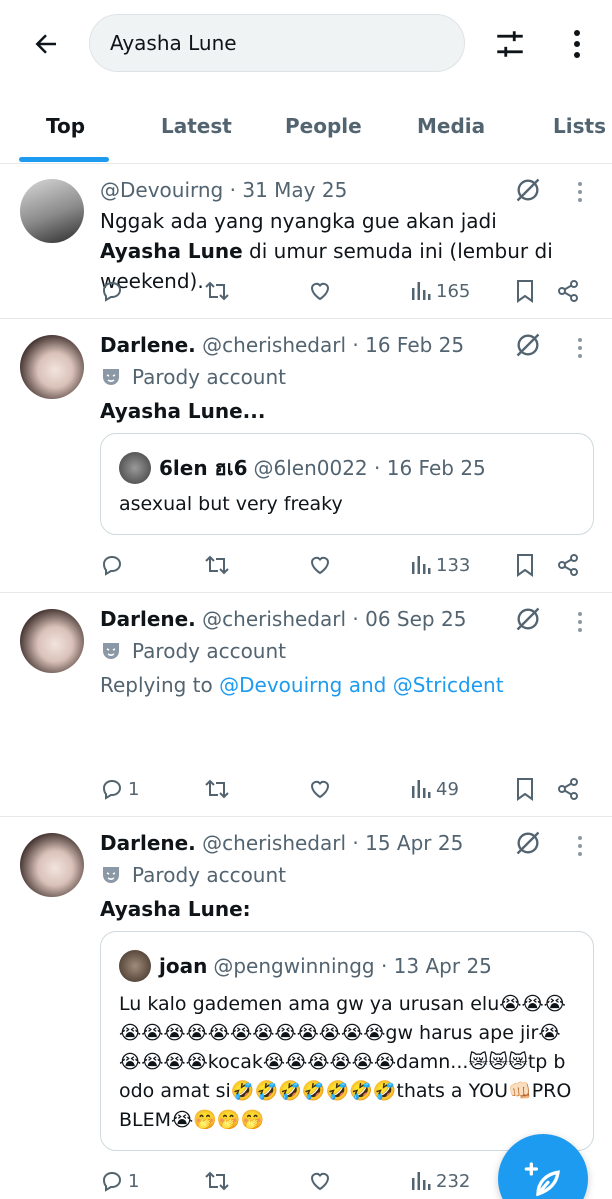 The height and width of the screenshot is (1199, 612). What do you see at coordinates (323, 126) in the screenshot?
I see `tab-people: People` at bounding box center [323, 126].